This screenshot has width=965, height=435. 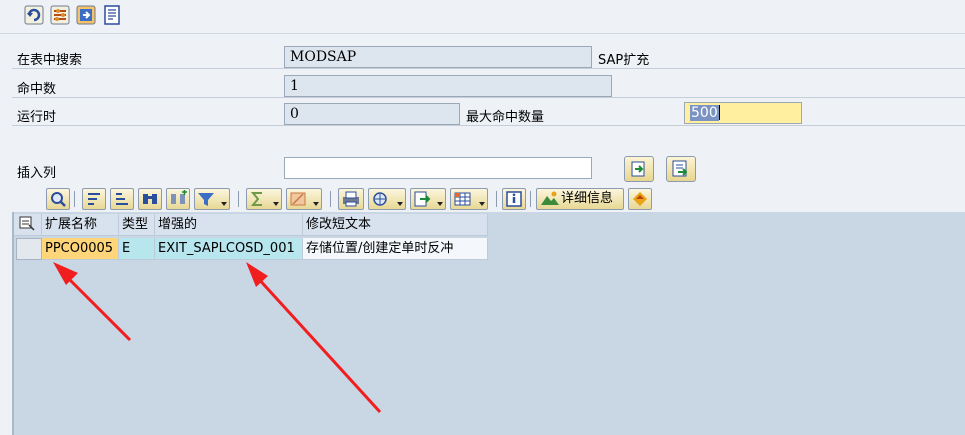 I want to click on alv-toolbar: 详细信息, so click(x=488, y=199).